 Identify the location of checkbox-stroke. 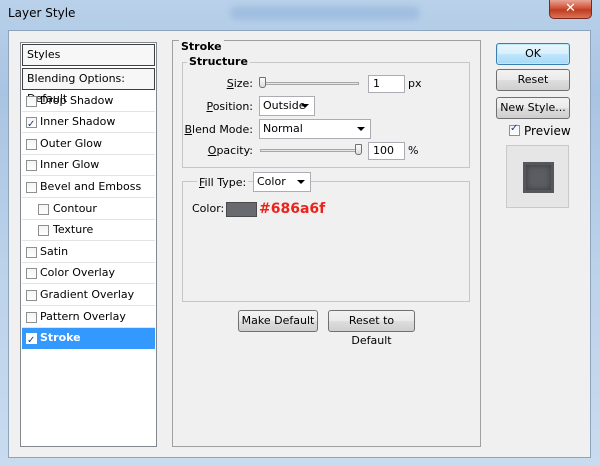
(31, 341).